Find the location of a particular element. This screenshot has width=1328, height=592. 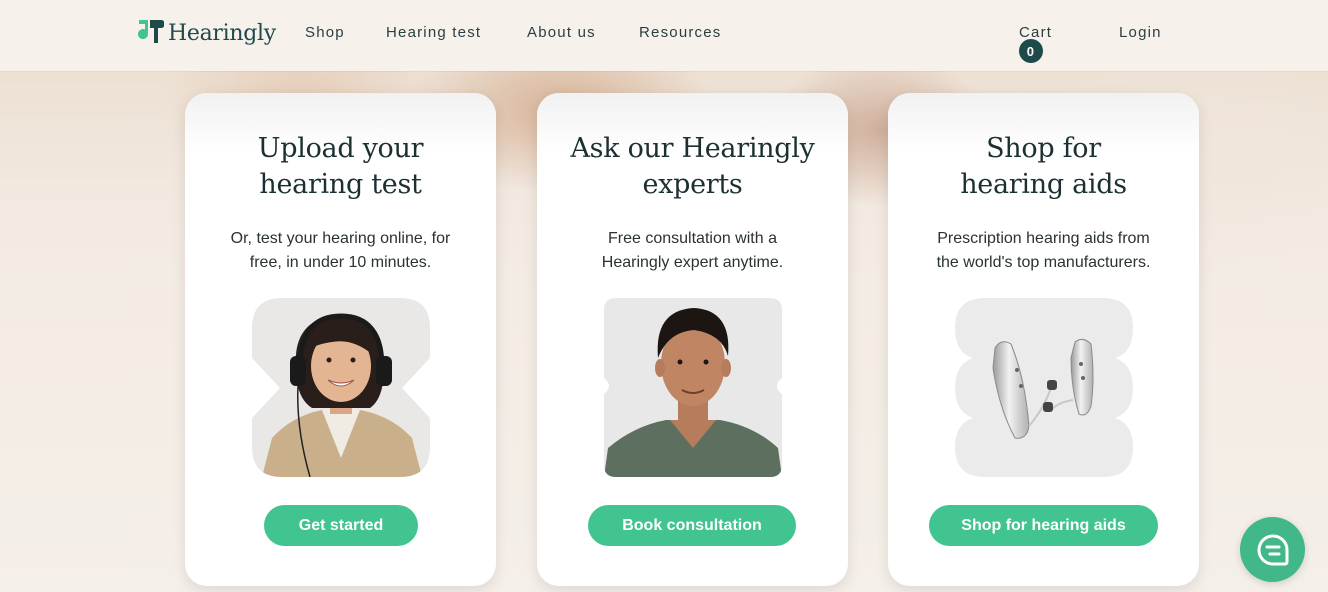

expert-portrait-image is located at coordinates (693, 387).